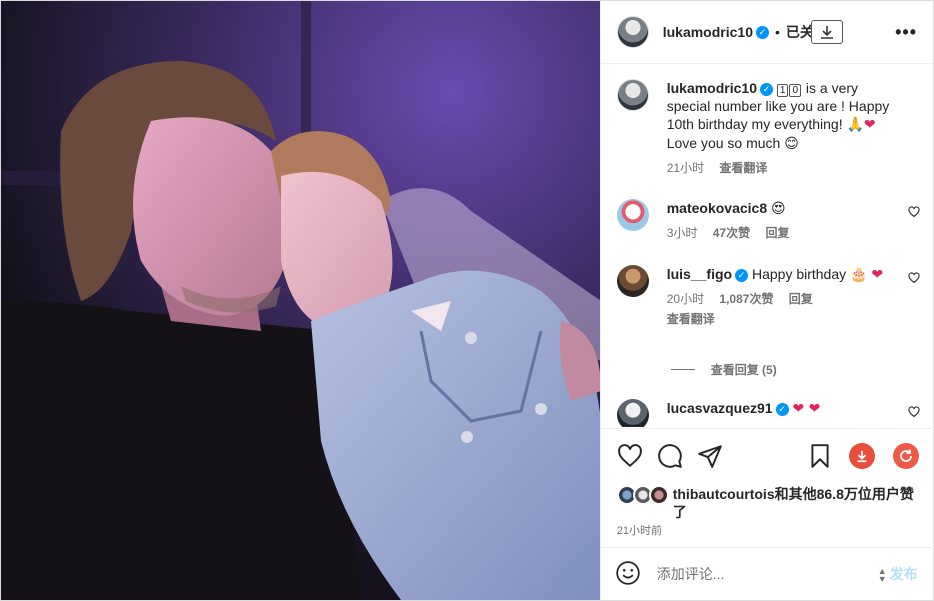  Describe the element at coordinates (685, 168) in the screenshot. I see `caption-time: 21小时` at that location.